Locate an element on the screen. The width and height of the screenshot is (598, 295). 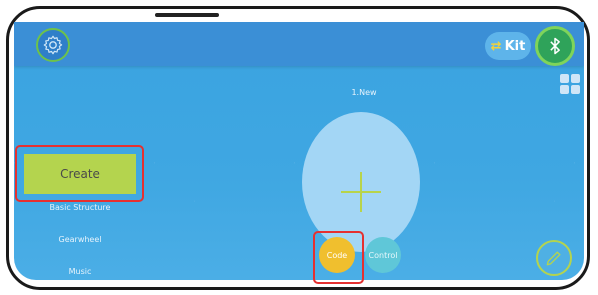
sidebar-item-music: Music is located at coordinates (80, 271).